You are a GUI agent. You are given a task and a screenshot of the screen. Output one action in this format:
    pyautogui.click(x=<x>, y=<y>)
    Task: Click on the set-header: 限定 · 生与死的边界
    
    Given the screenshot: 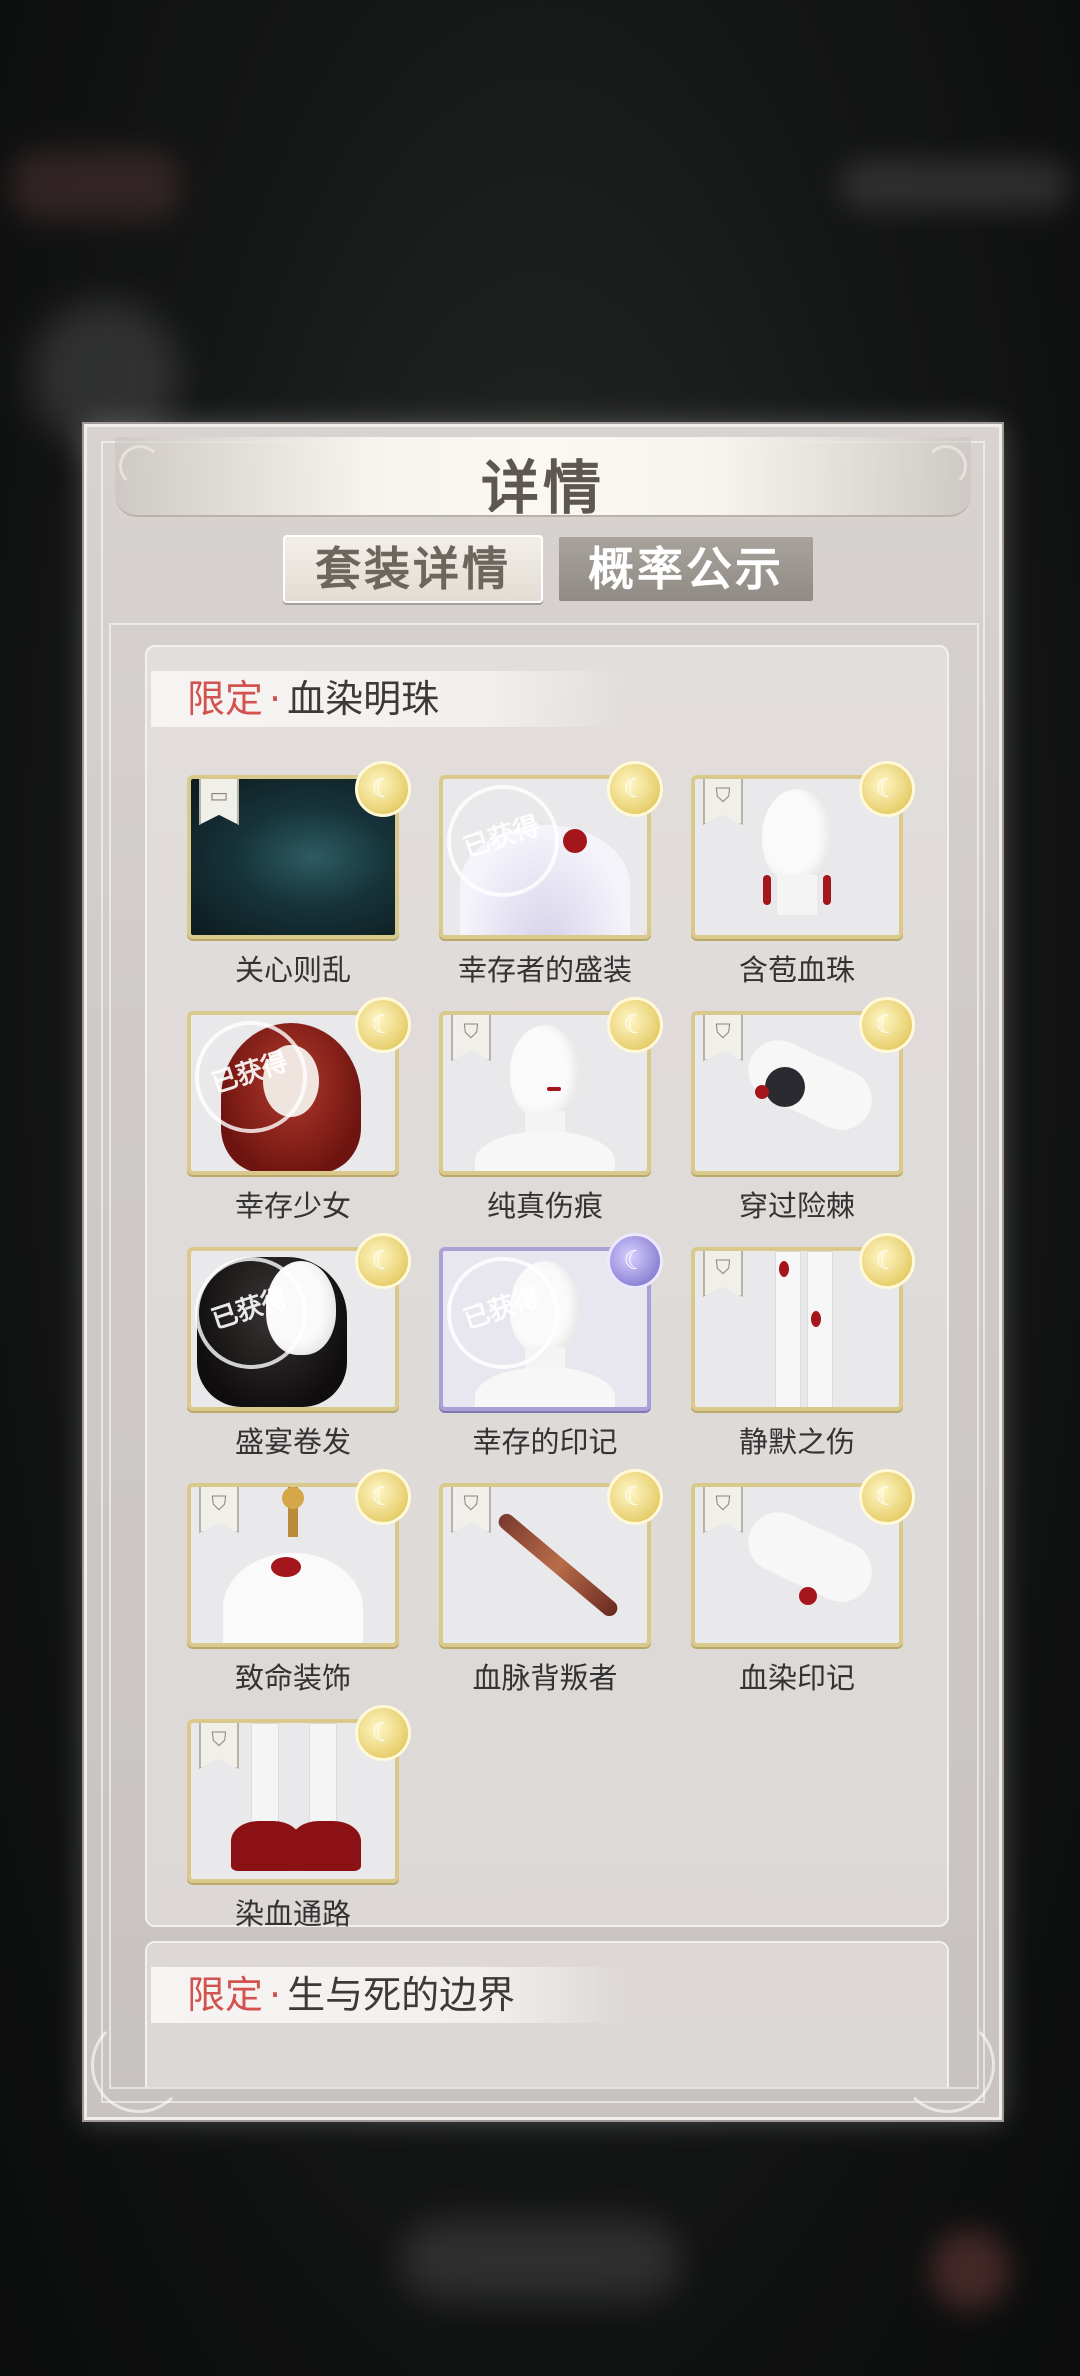 What is the action you would take?
    pyautogui.click(x=389, y=1995)
    